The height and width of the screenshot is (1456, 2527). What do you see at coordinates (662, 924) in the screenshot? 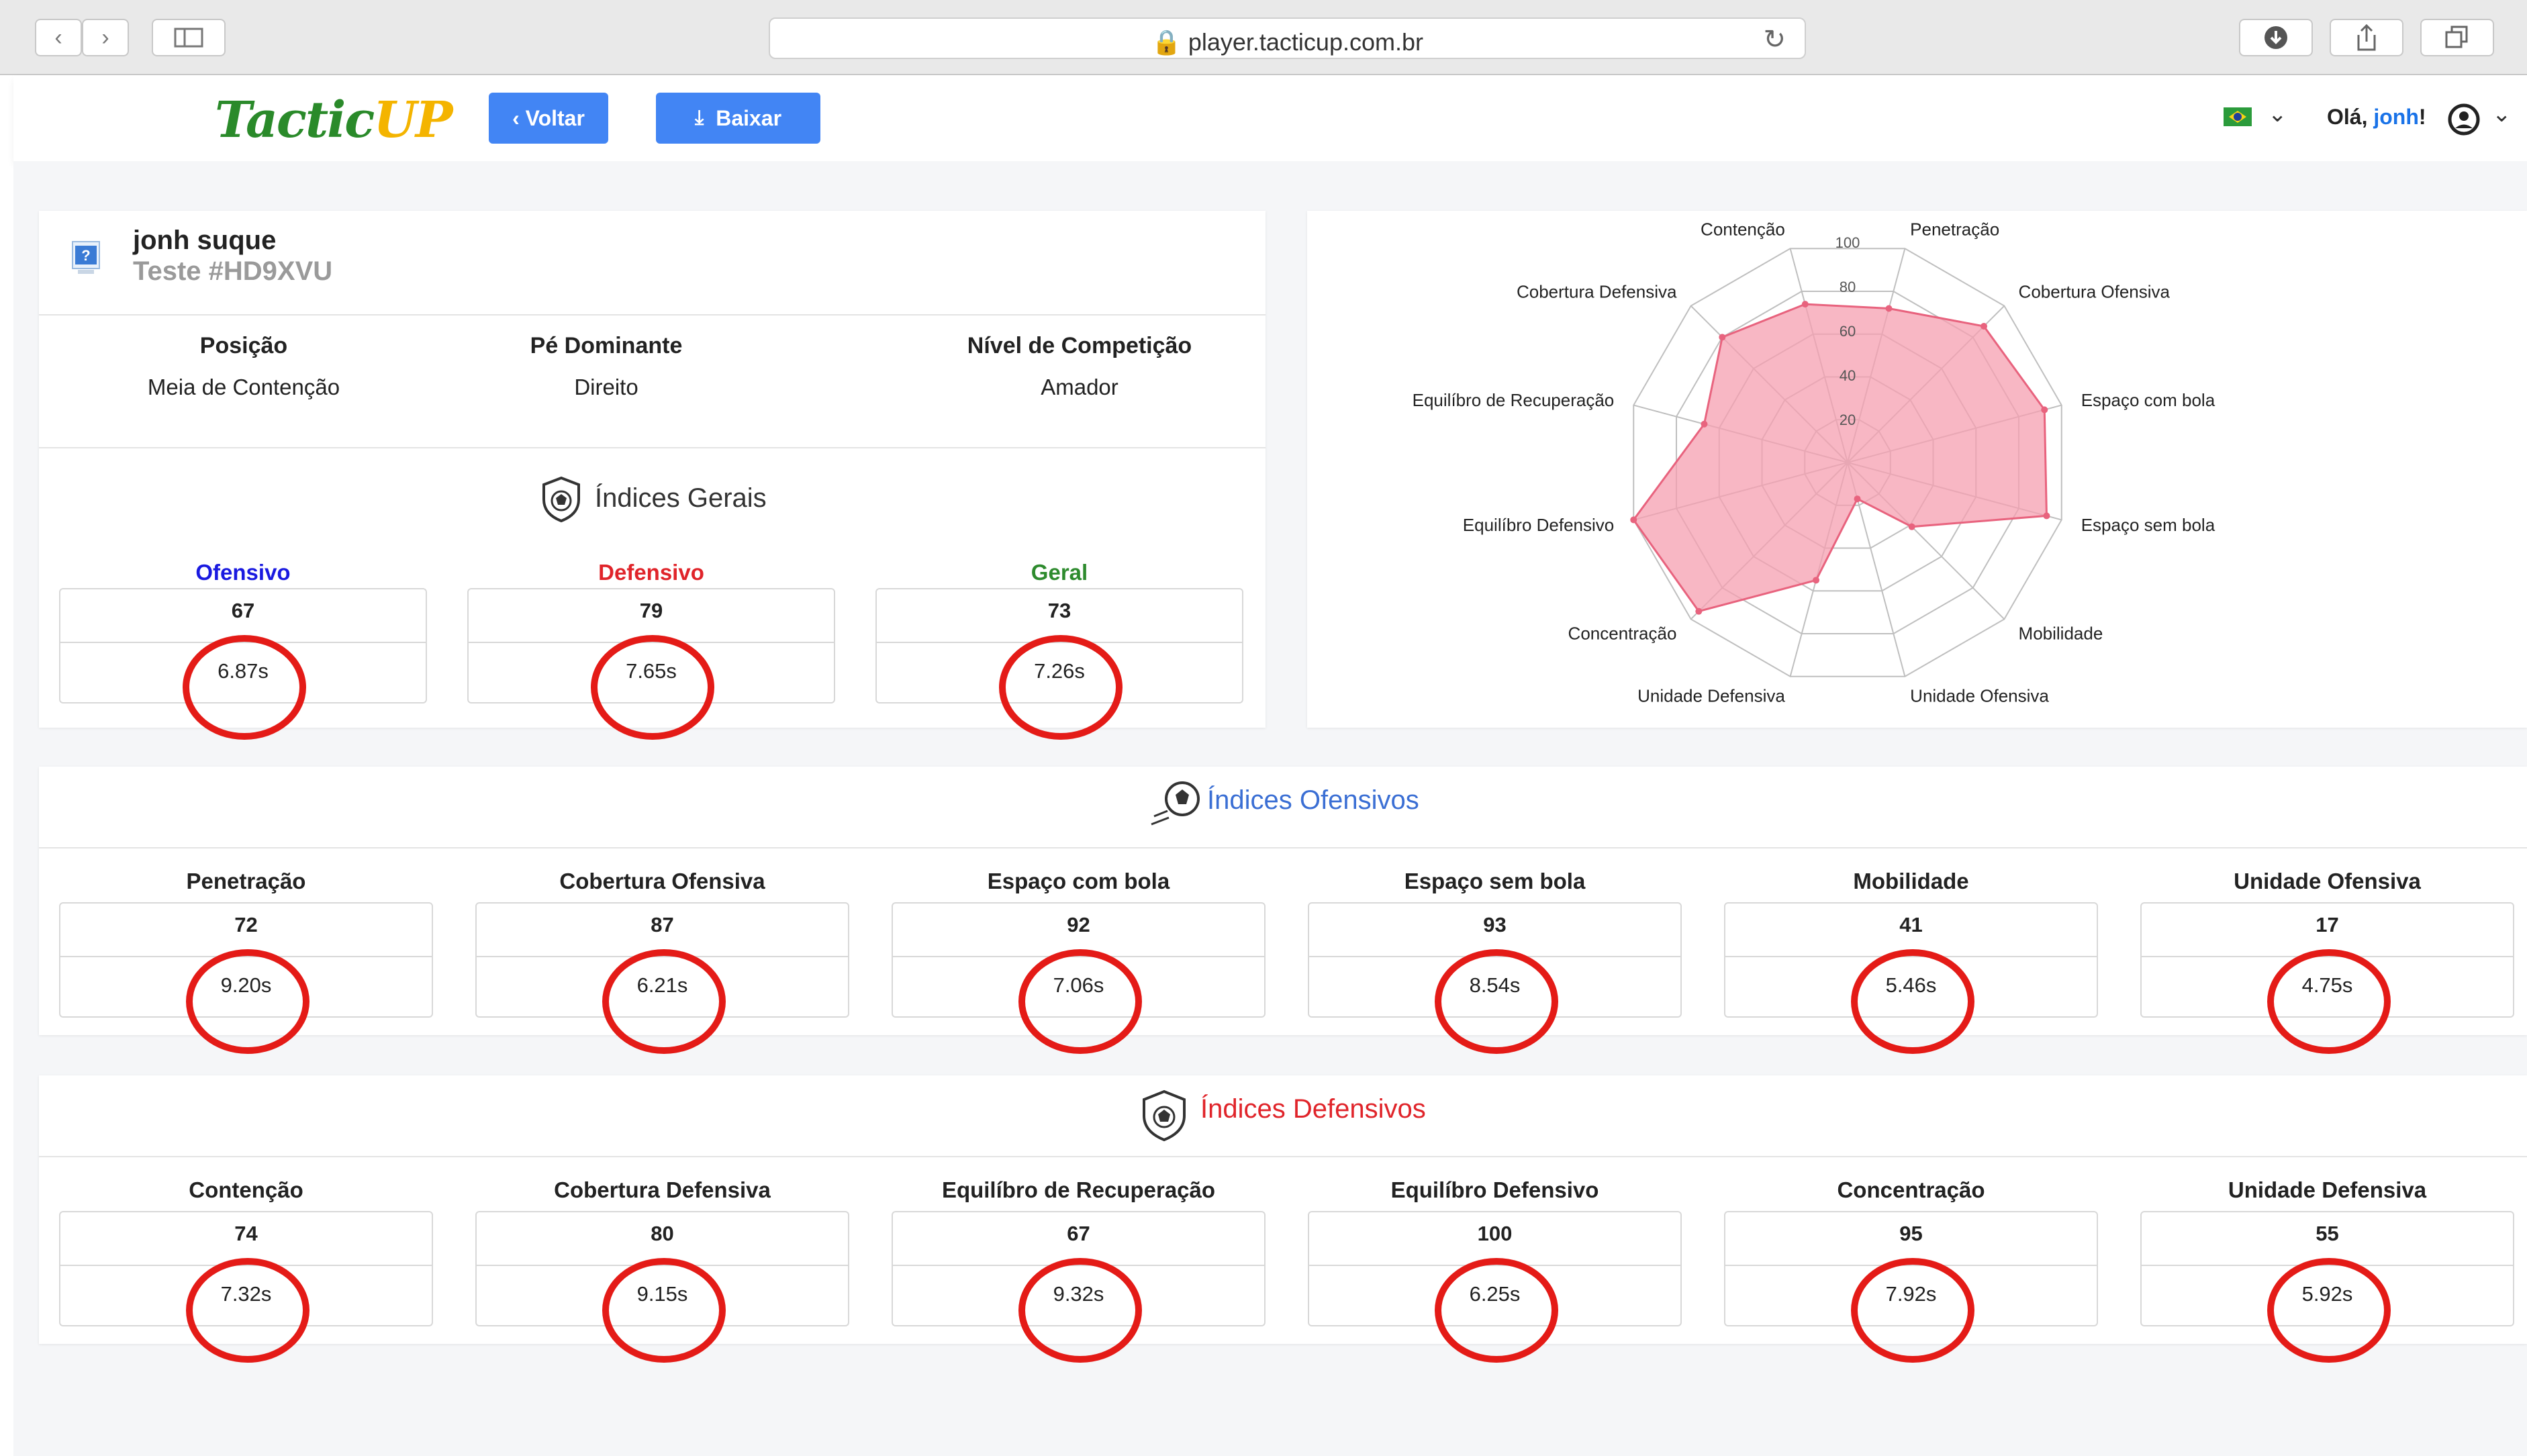
I see `stat-score: 87` at bounding box center [662, 924].